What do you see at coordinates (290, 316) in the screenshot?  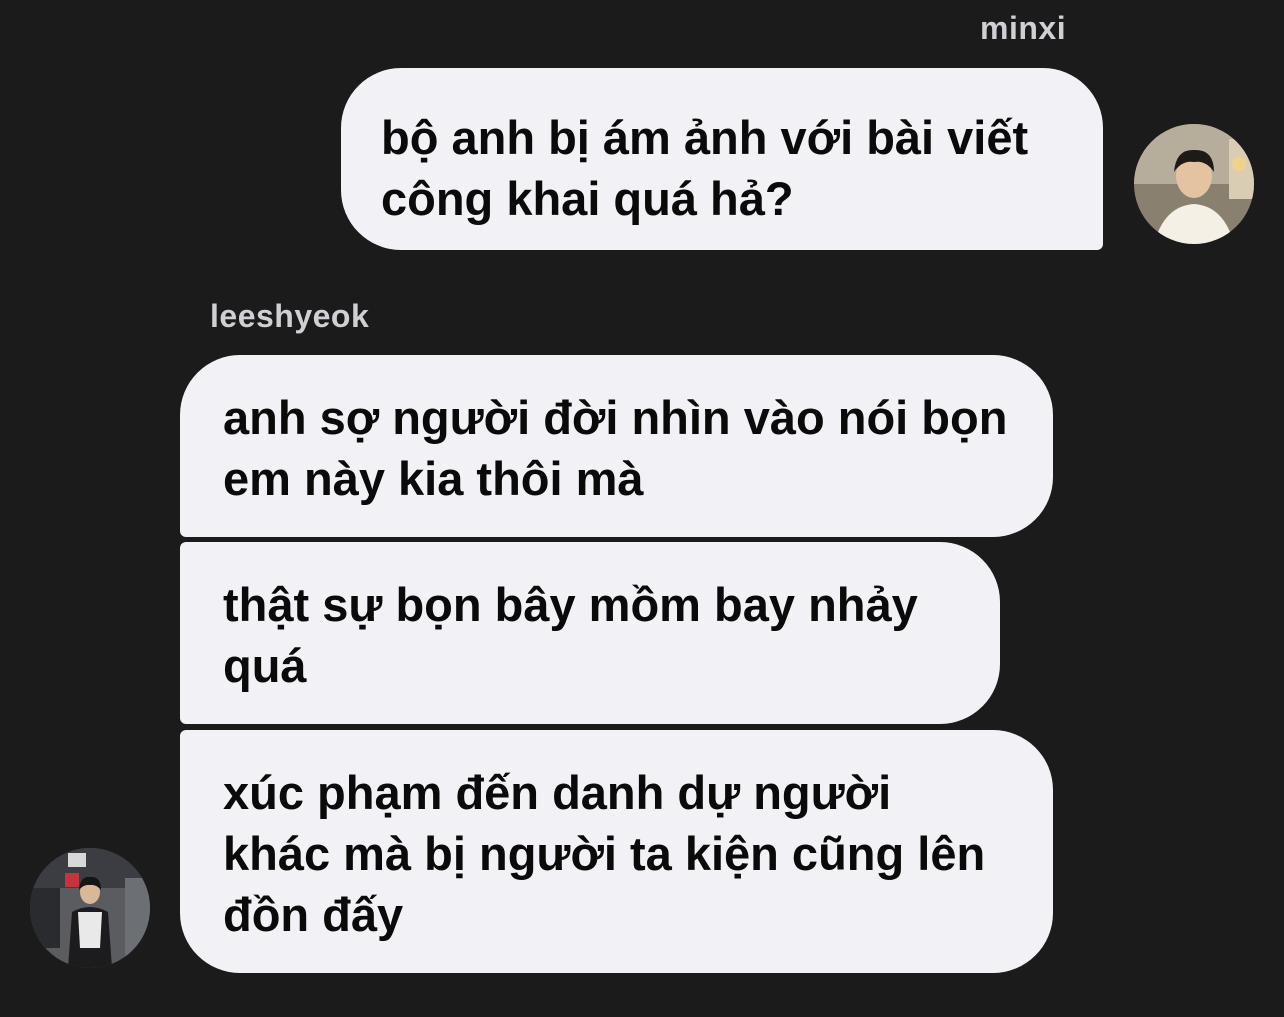 I see `sender-name-incoming: leeshyeok` at bounding box center [290, 316].